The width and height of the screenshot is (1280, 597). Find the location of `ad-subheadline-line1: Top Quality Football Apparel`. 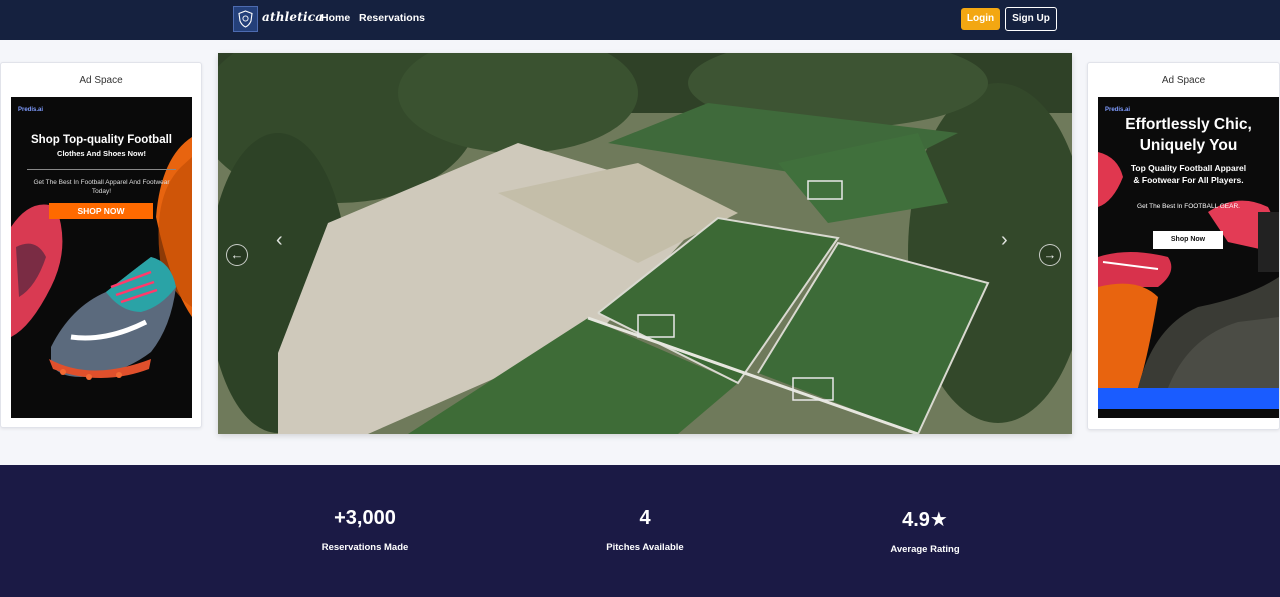

ad-subheadline-line1: Top Quality Football Apparel is located at coordinates (1188, 168).